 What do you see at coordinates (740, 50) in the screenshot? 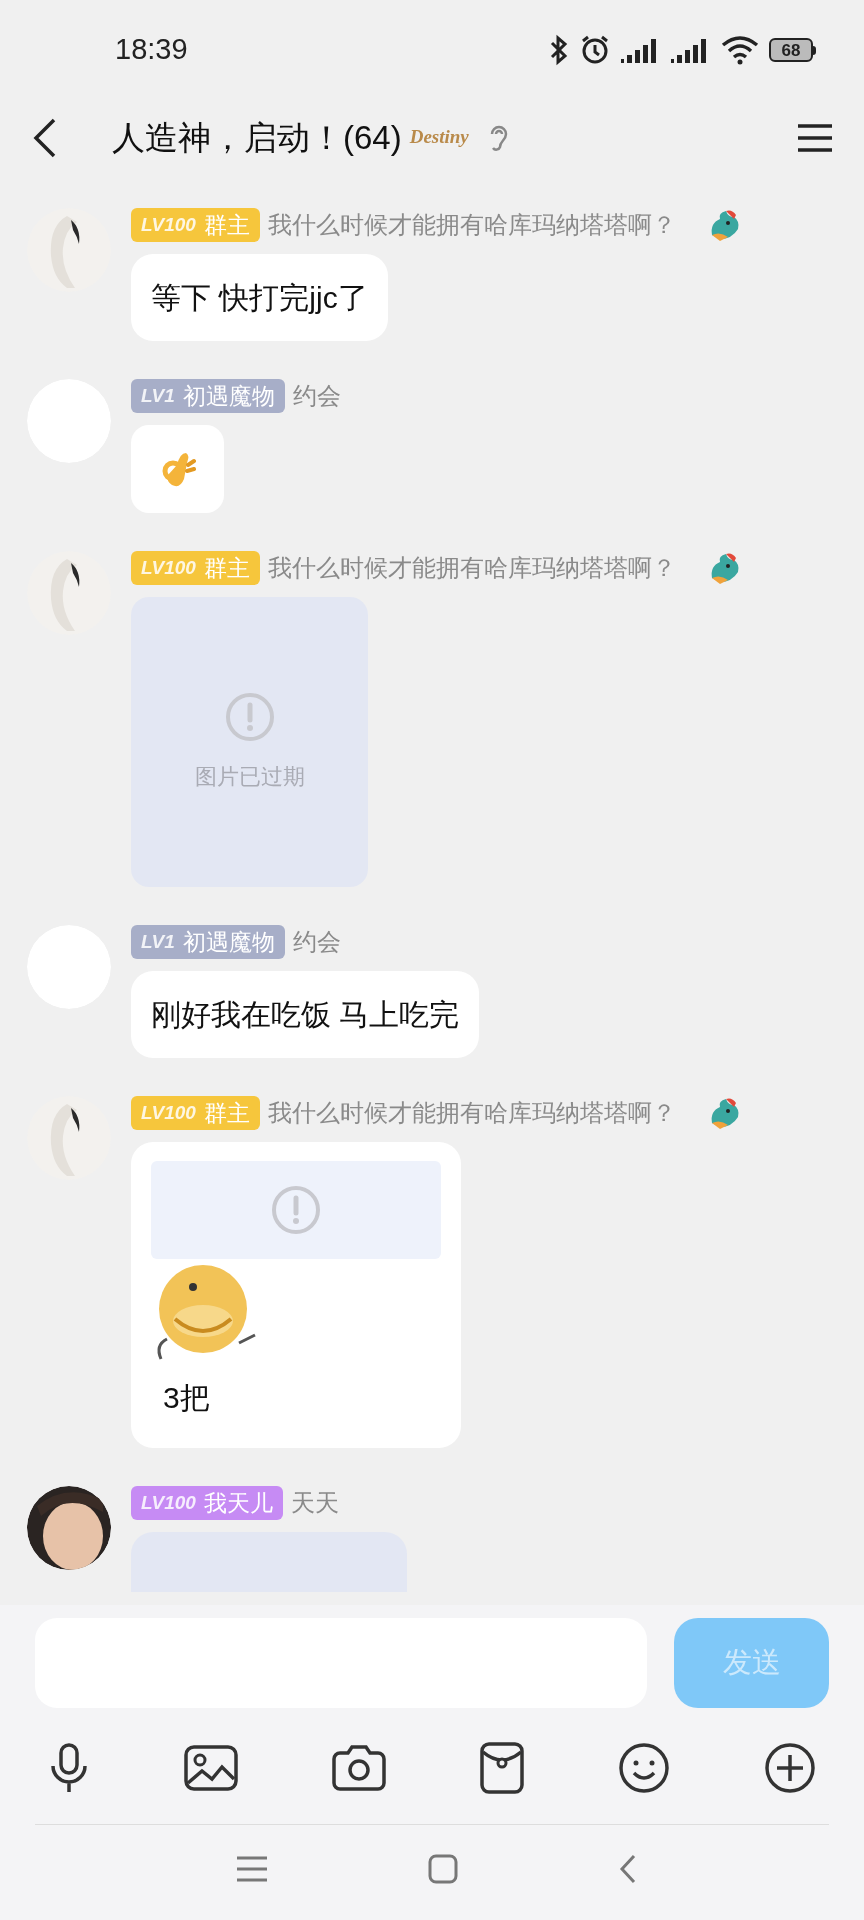
I see `wifi-icon` at bounding box center [740, 50].